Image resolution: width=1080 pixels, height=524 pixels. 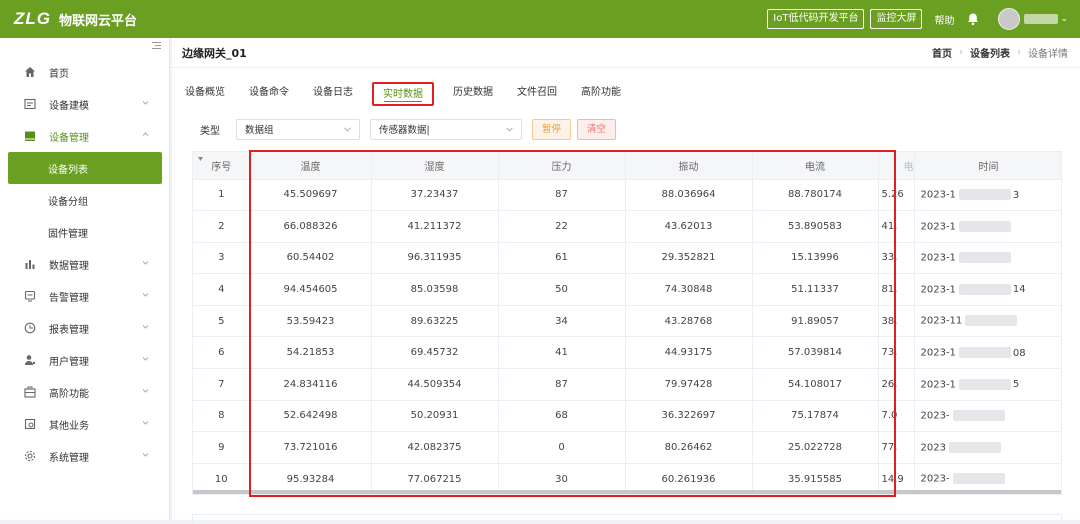 What do you see at coordinates (84, 264) in the screenshot?
I see `sidebar-item-data-management: 数据管理` at bounding box center [84, 264].